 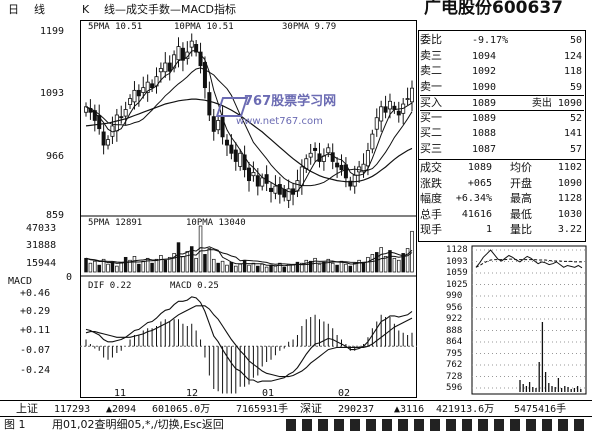 What do you see at coordinates (572, 56) in the screenshot?
I see `quote-volume: 124` at bounding box center [572, 56].